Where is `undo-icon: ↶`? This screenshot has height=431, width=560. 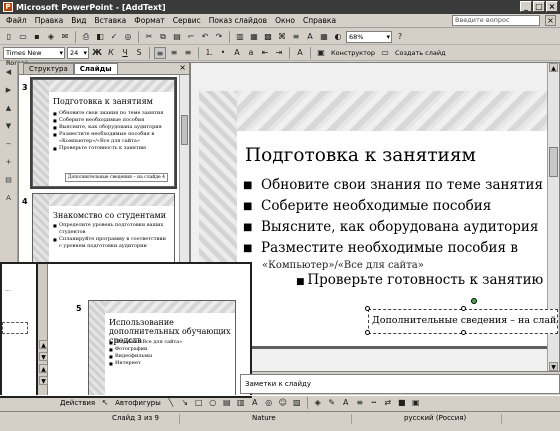 undo-icon: ↶ is located at coordinates (205, 37).